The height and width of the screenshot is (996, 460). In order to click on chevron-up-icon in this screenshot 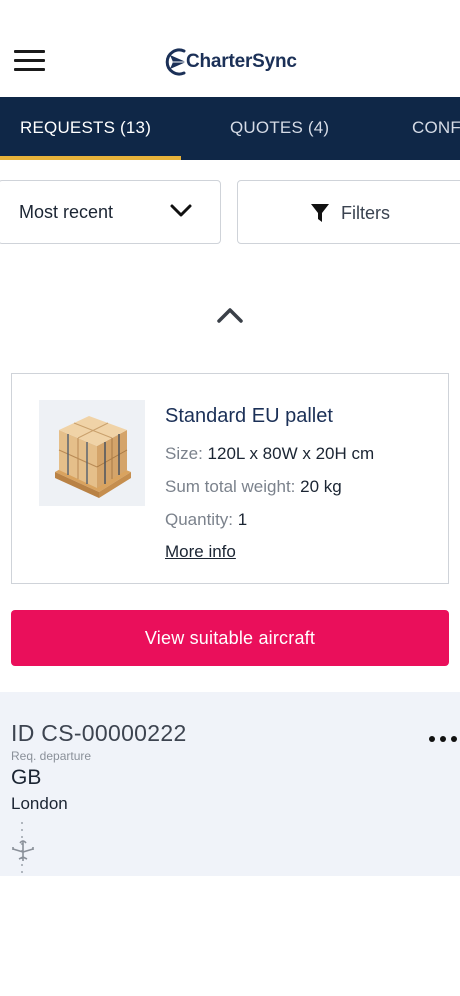, I will do `click(230, 315)`.